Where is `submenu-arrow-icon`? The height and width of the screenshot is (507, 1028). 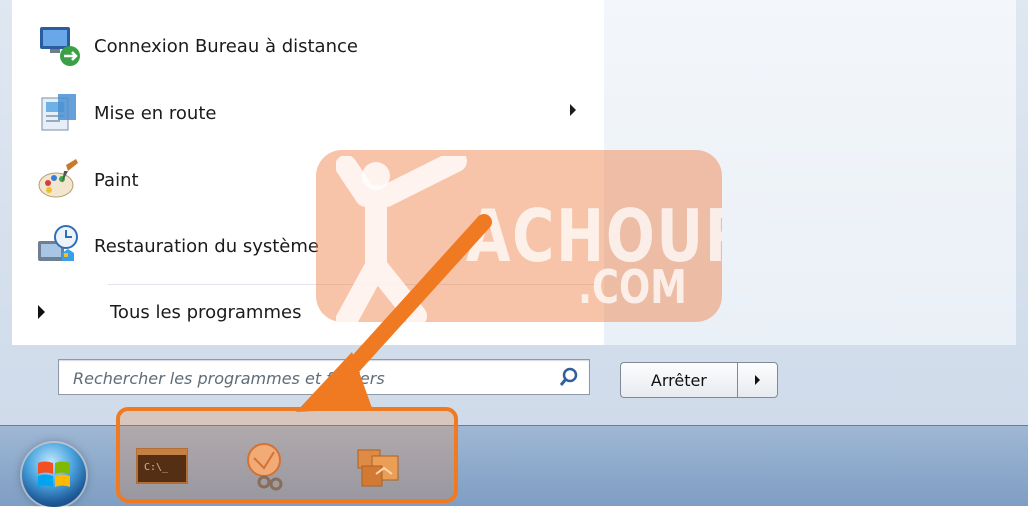 submenu-arrow-icon is located at coordinates (573, 110).